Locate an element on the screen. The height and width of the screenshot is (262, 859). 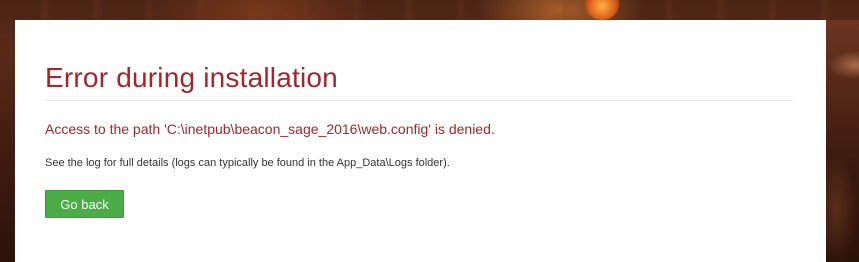
title-divider is located at coordinates (419, 100).